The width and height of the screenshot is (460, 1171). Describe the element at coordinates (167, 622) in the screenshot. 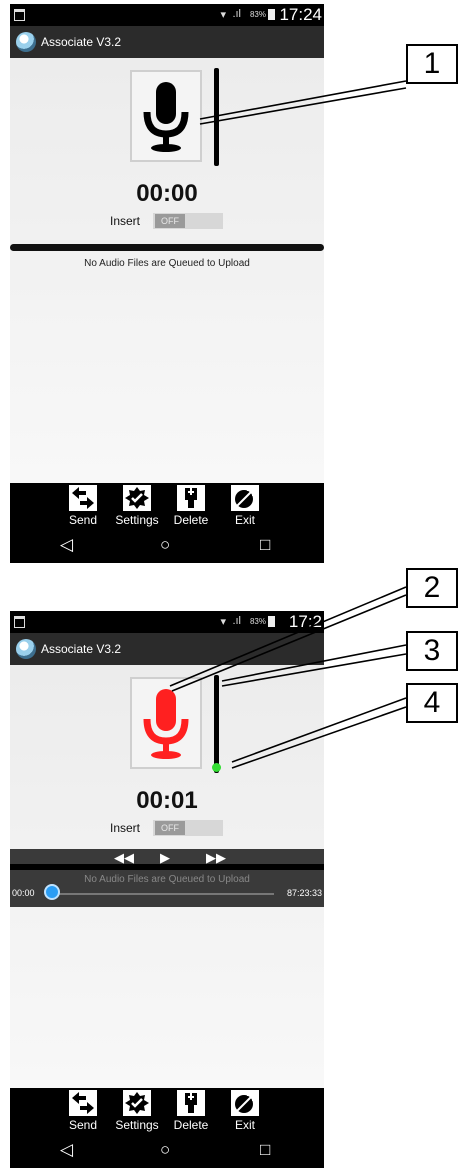

I see `status-bar: ▾ .ıl 83% 17:2` at that location.